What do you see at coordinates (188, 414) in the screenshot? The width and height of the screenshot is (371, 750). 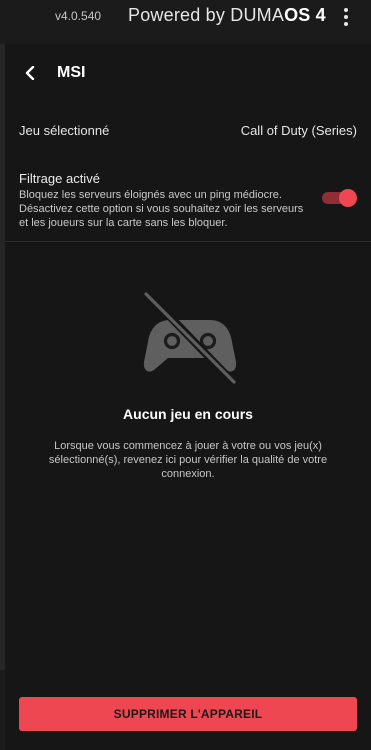 I see `empty-state-title: Aucun jeu en cours` at bounding box center [188, 414].